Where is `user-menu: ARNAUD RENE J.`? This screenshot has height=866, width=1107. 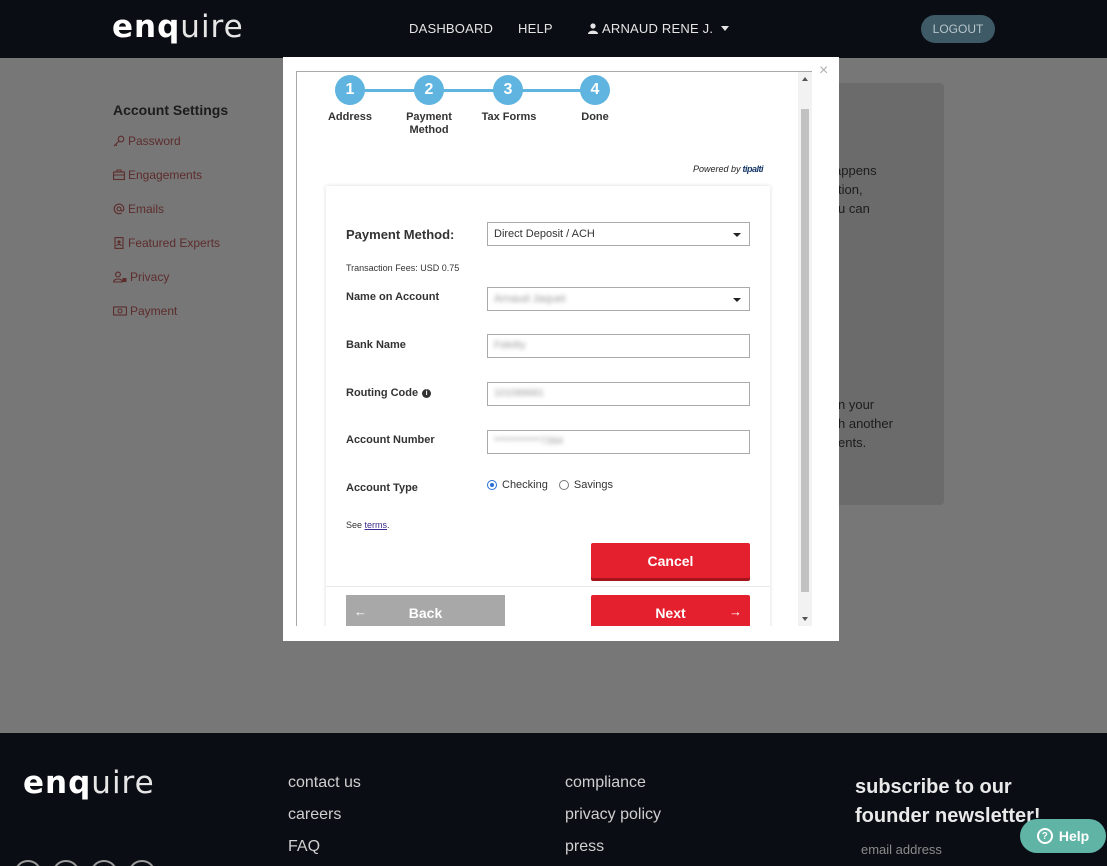
user-menu: ARNAUD RENE J. is located at coordinates (659, 28).